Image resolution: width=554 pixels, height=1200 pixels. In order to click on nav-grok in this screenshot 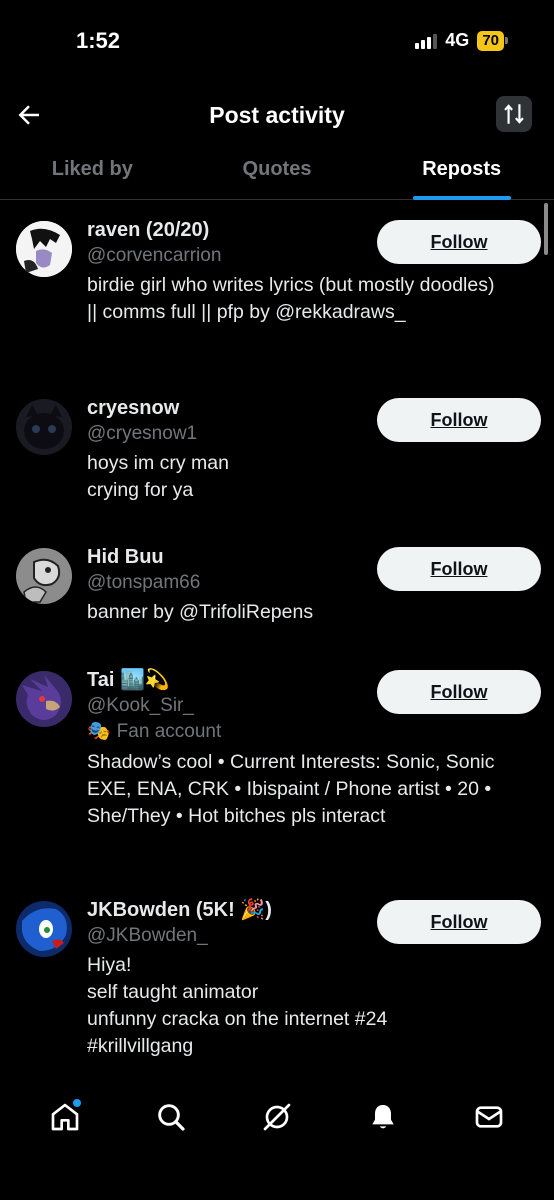, I will do `click(277, 1117)`.